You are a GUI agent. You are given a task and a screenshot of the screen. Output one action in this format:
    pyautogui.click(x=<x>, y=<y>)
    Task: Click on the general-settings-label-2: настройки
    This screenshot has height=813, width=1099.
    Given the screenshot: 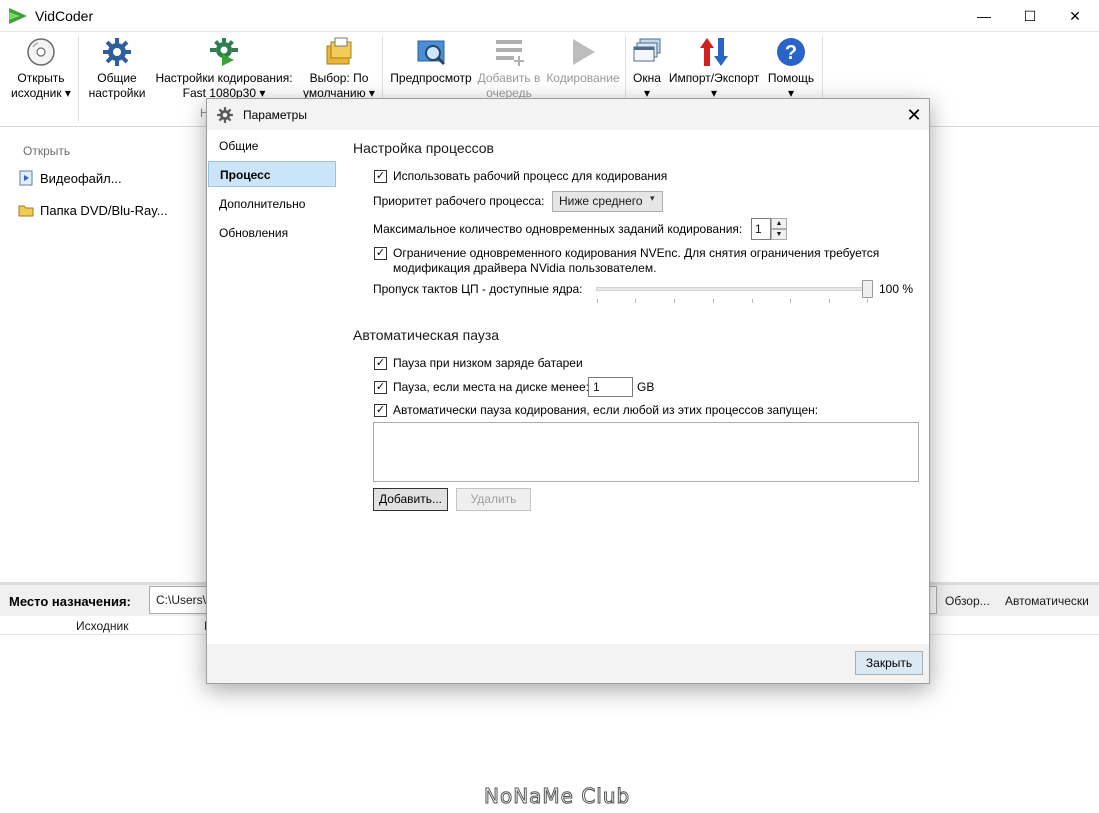 What is the action you would take?
    pyautogui.click(x=117, y=93)
    